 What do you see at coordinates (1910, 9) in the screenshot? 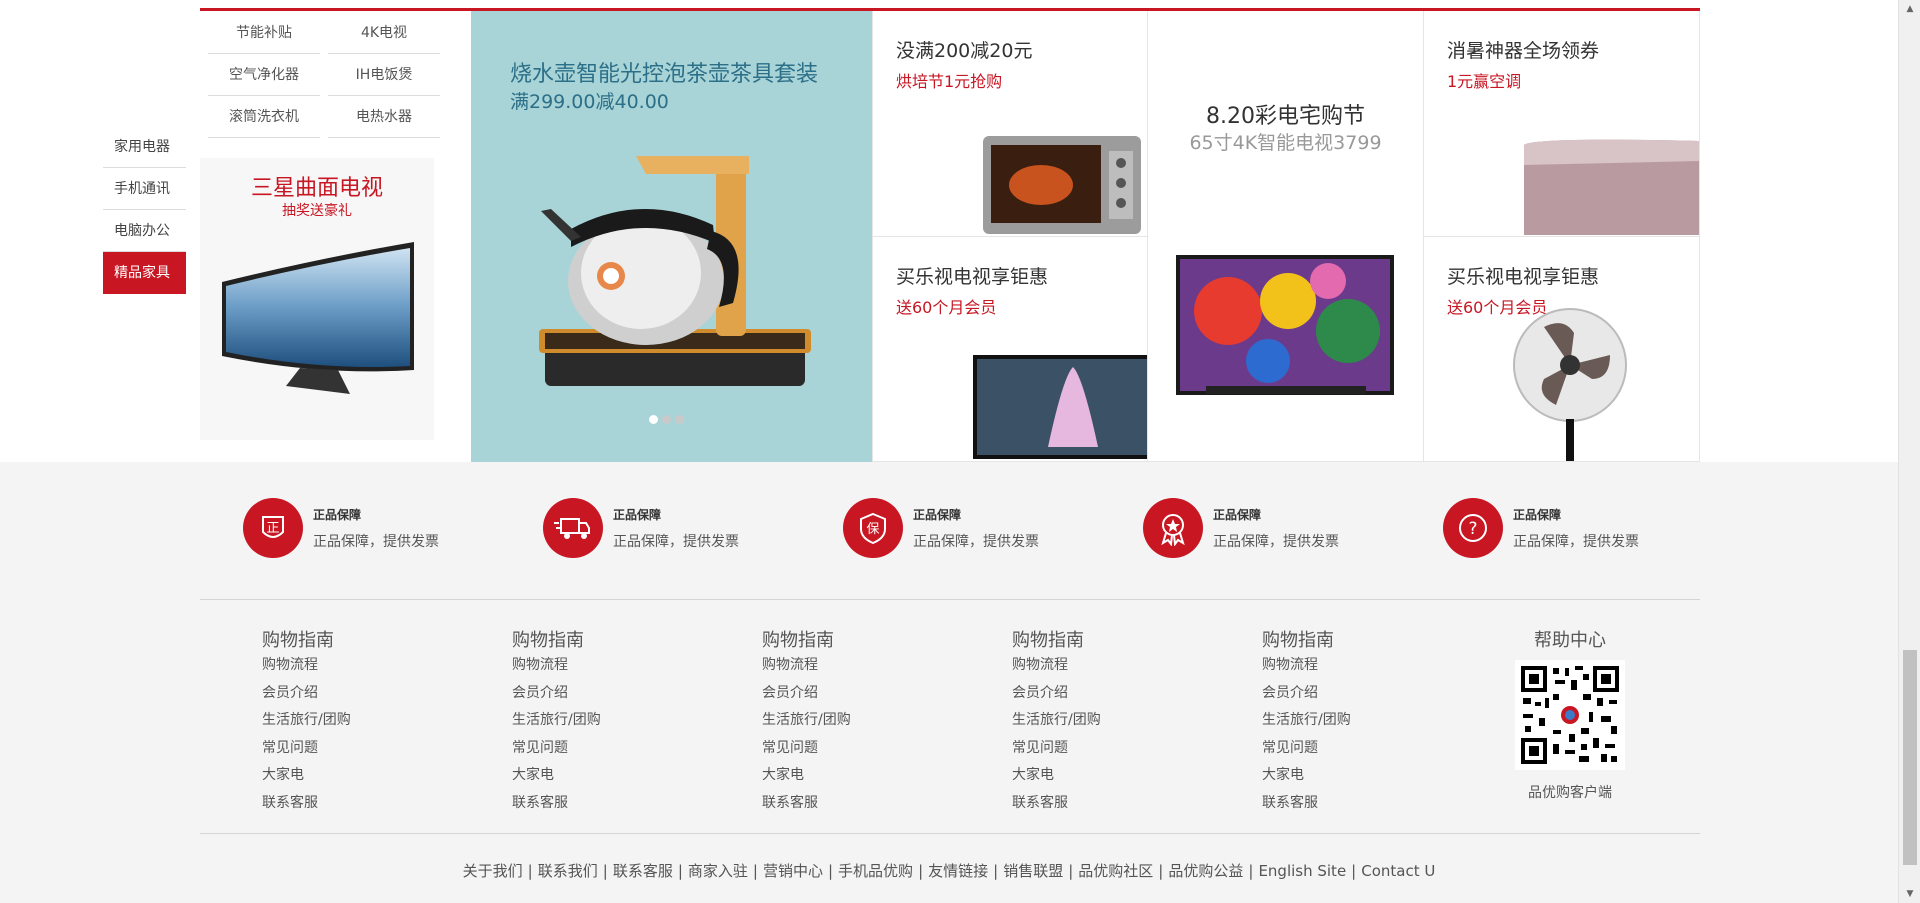
I see `scroll-up-icon: ▲` at bounding box center [1910, 9].